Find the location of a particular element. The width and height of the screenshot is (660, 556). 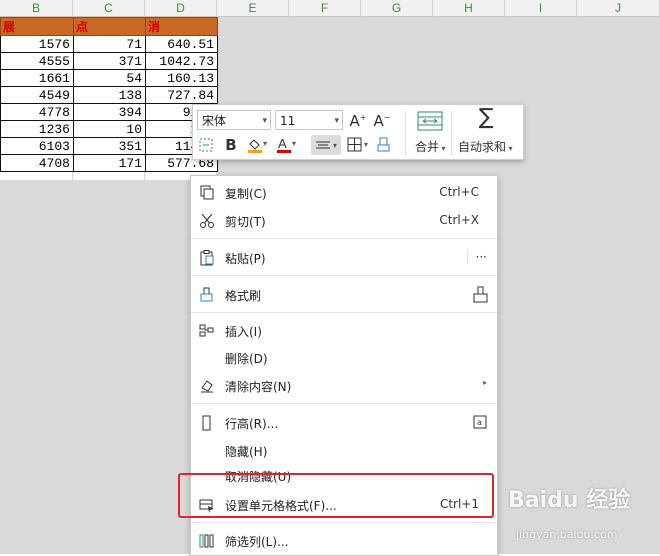

menu-item-format-painter: 格式刷 is located at coordinates (344, 295).